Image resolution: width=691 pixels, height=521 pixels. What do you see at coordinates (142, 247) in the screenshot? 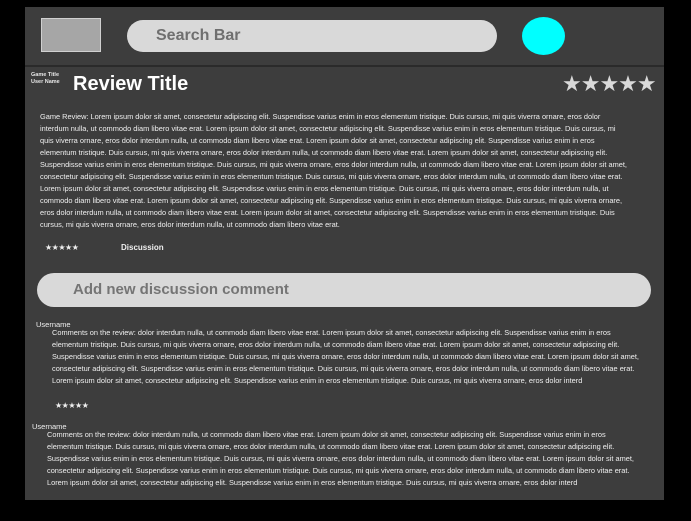
I see `discussion-link: Discussion` at bounding box center [142, 247].